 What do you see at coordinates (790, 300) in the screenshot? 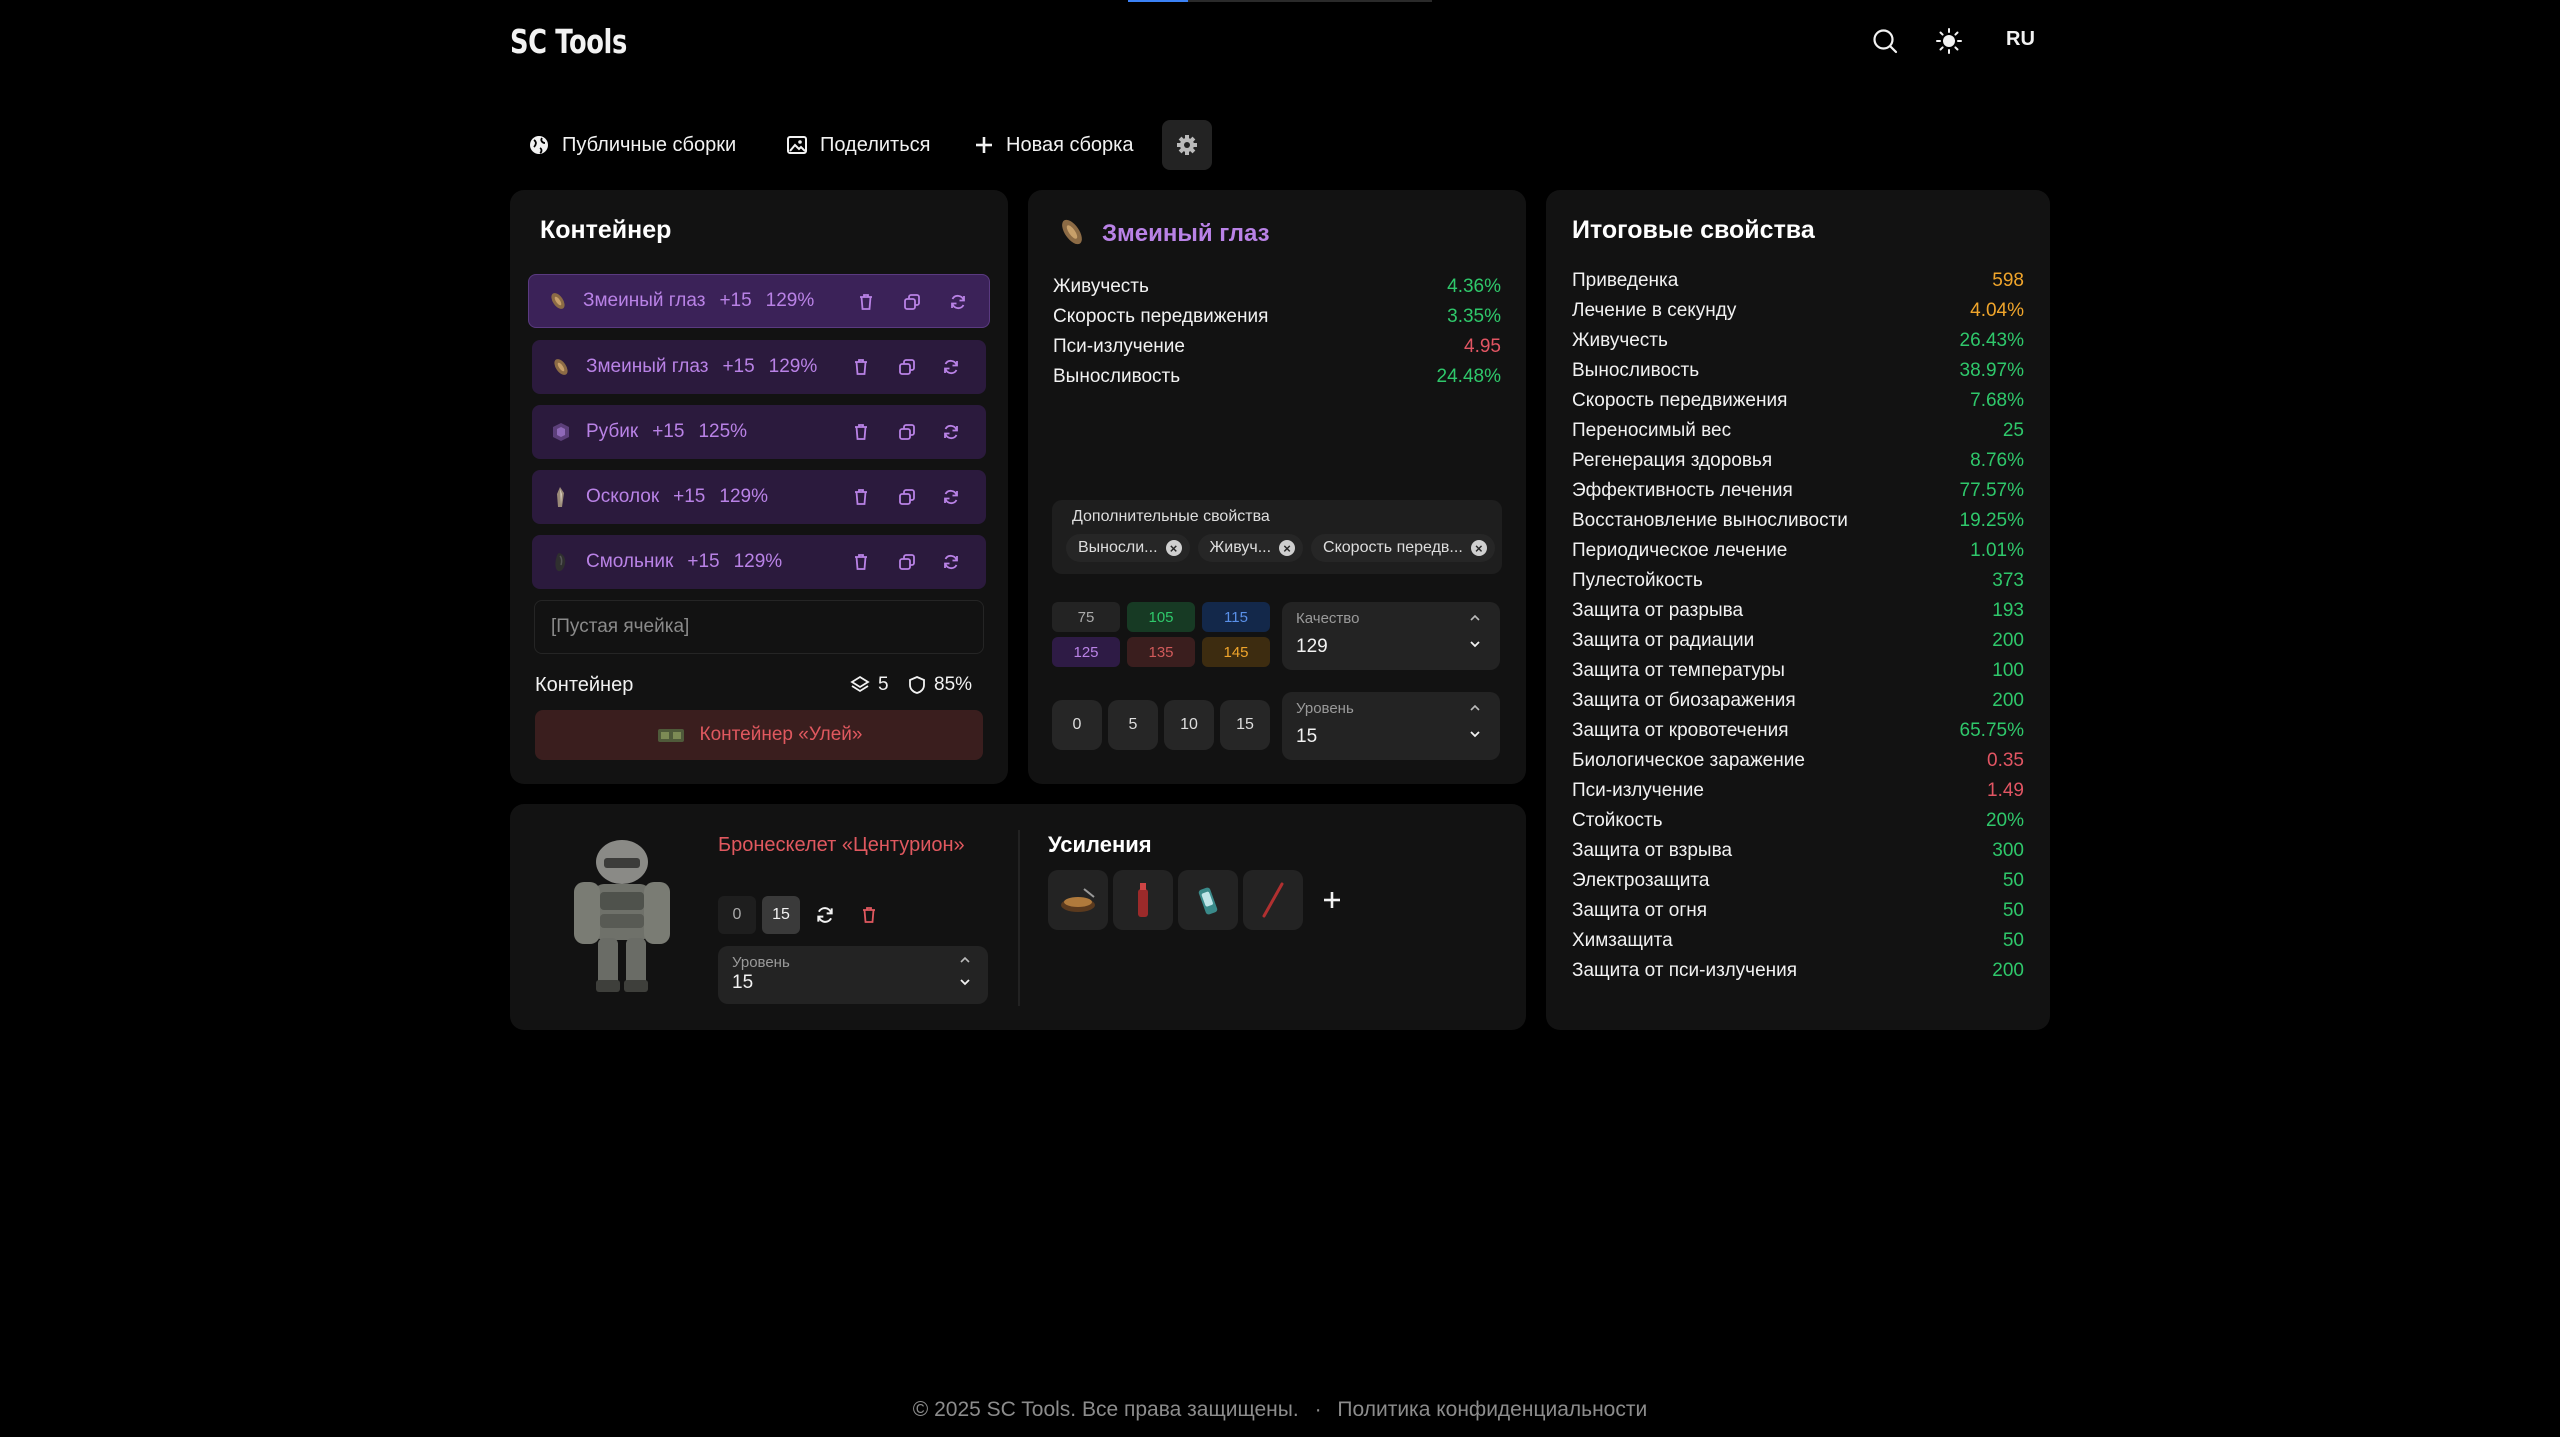
I see `slot-percent: 129%` at bounding box center [790, 300].